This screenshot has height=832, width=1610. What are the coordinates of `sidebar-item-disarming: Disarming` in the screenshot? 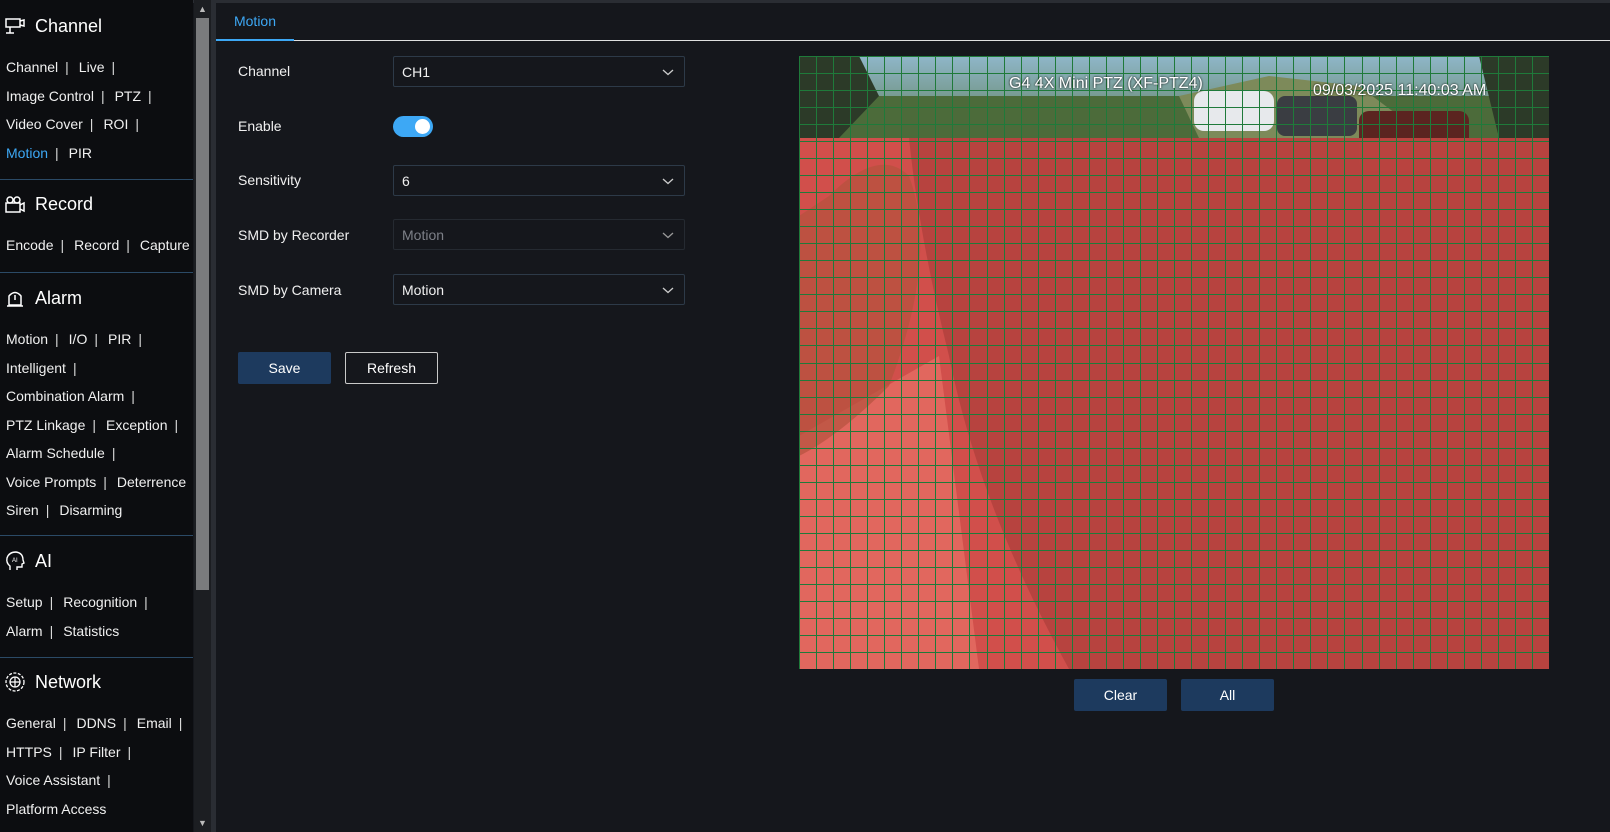 It's located at (90, 510).